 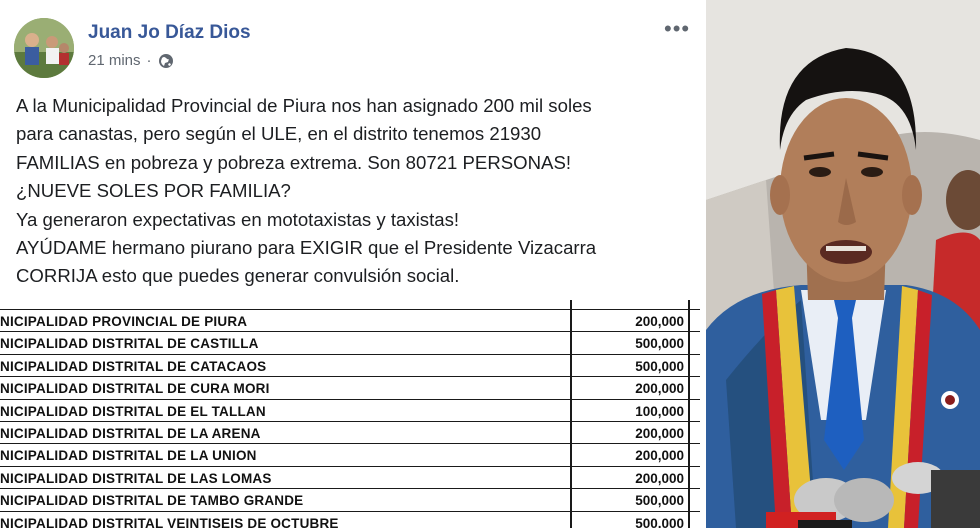 What do you see at coordinates (44, 48) in the screenshot?
I see `author-avatar` at bounding box center [44, 48].